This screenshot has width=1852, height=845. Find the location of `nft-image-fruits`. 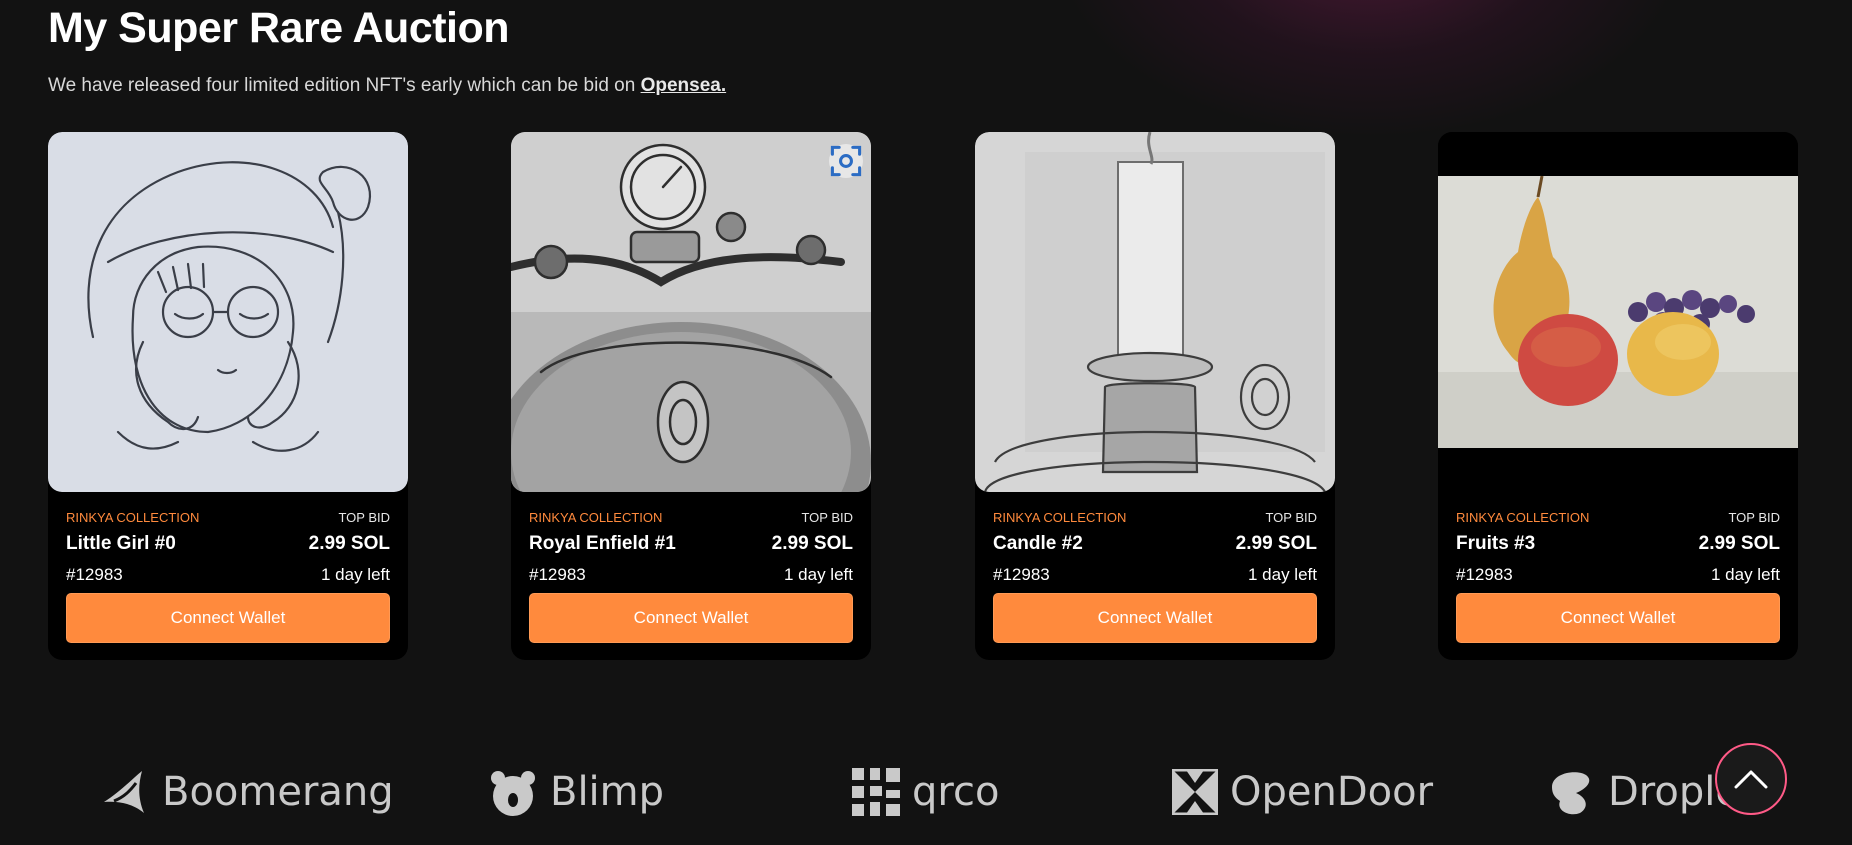

nft-image-fruits is located at coordinates (1618, 312).